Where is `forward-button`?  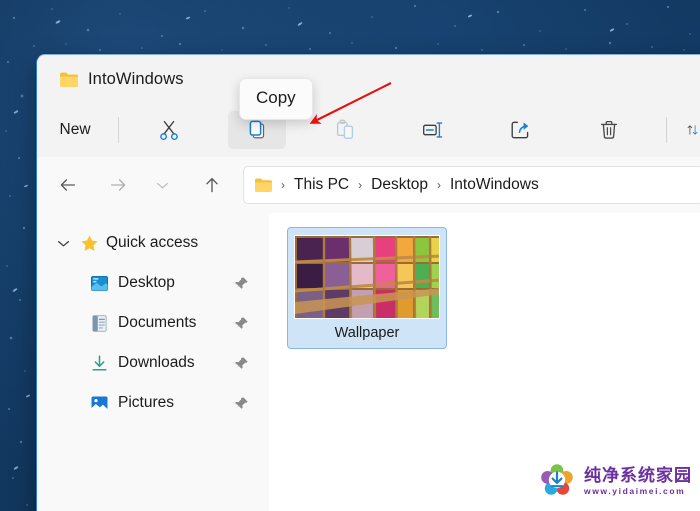
forward-button is located at coordinates (118, 185).